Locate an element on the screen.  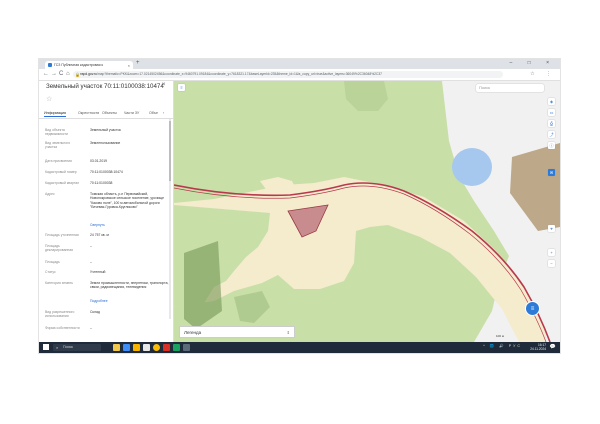
browser-menu-icons: ☆ ⋮ is located at coordinates (543, 74).